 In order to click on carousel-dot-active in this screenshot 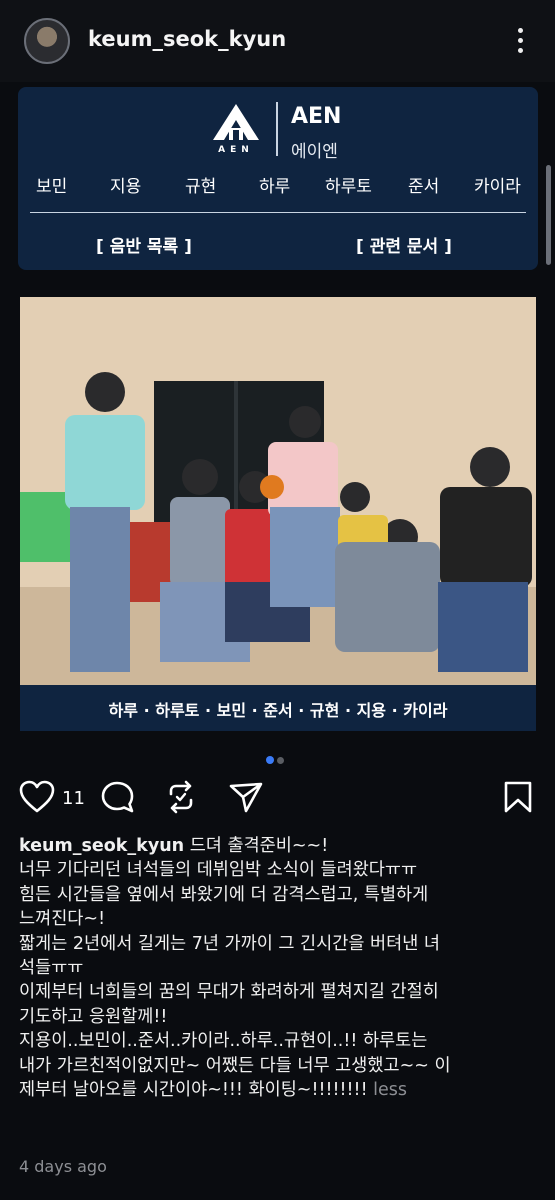, I will do `click(270, 760)`.